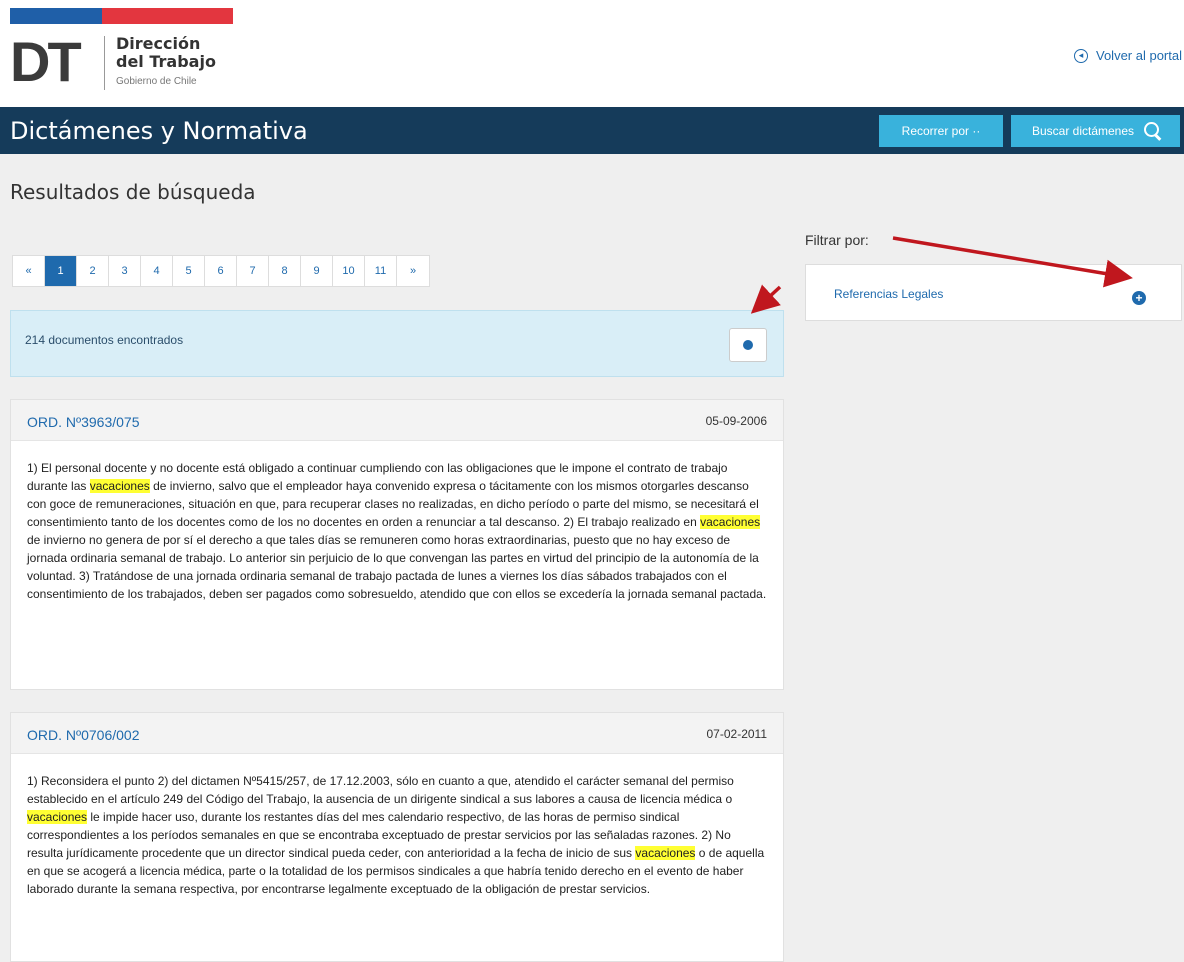 Image resolution: width=1184 pixels, height=962 pixels. I want to click on pagination: « 1 2 3 4 5 6 7 8 9 10 11 », so click(221, 271).